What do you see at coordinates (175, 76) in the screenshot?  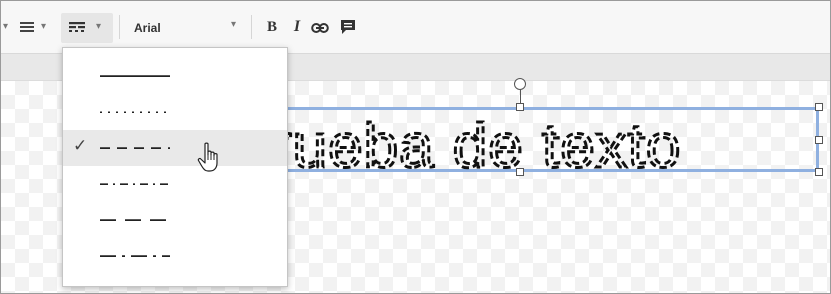 I see `menu-item-solid` at bounding box center [175, 76].